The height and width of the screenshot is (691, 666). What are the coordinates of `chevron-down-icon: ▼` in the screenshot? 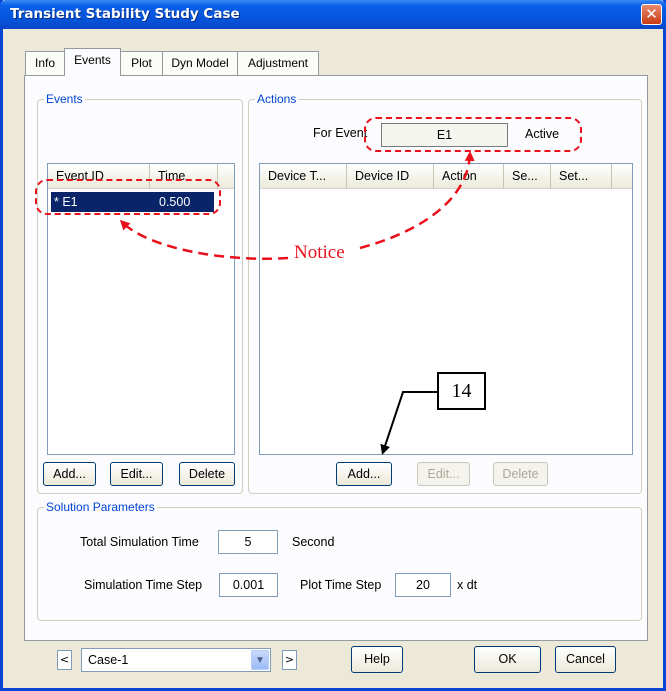 It's located at (260, 660).